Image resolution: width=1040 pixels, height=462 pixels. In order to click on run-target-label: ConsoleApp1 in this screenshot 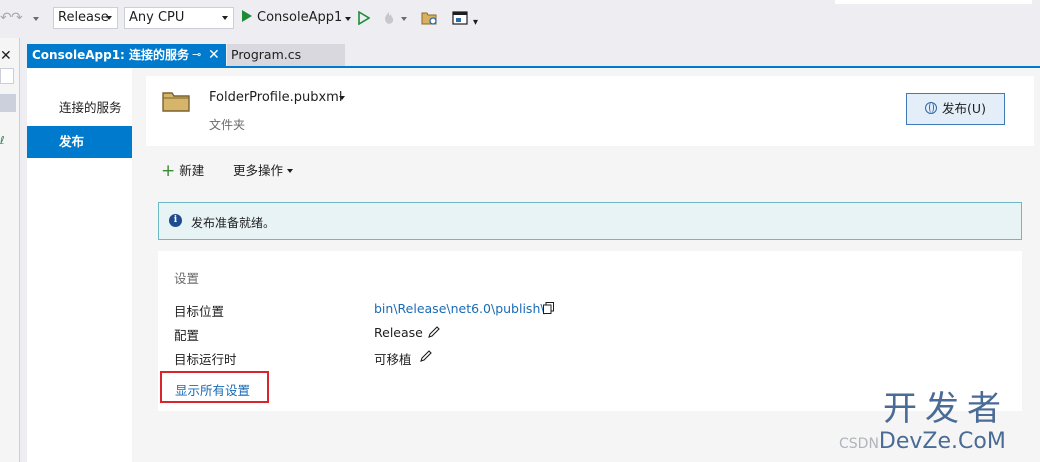, I will do `click(300, 17)`.